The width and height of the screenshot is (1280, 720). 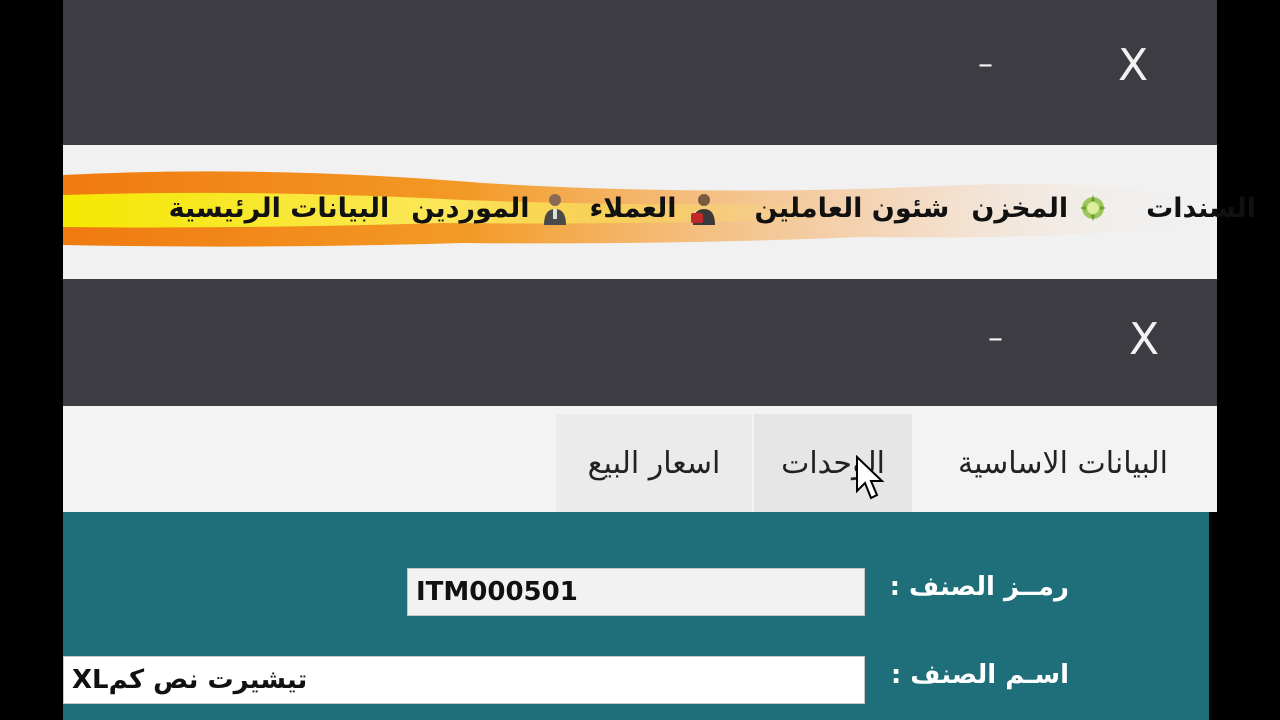 What do you see at coordinates (985, 65) in the screenshot?
I see `main-window-minimize-button: –` at bounding box center [985, 65].